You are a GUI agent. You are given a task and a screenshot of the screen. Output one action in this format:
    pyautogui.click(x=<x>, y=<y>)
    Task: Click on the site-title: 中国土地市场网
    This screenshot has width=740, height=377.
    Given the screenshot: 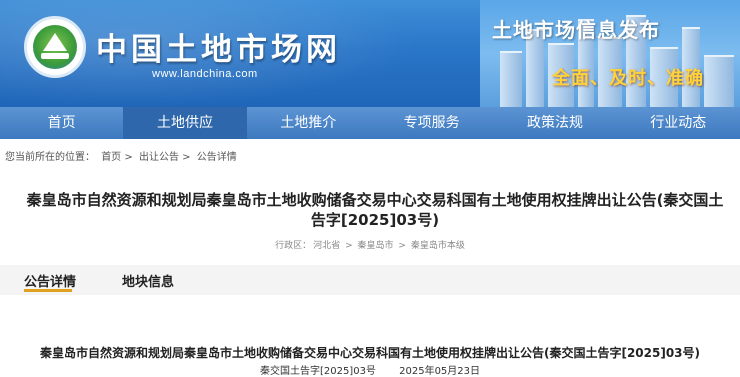 What is the action you would take?
    pyautogui.click(x=218, y=50)
    